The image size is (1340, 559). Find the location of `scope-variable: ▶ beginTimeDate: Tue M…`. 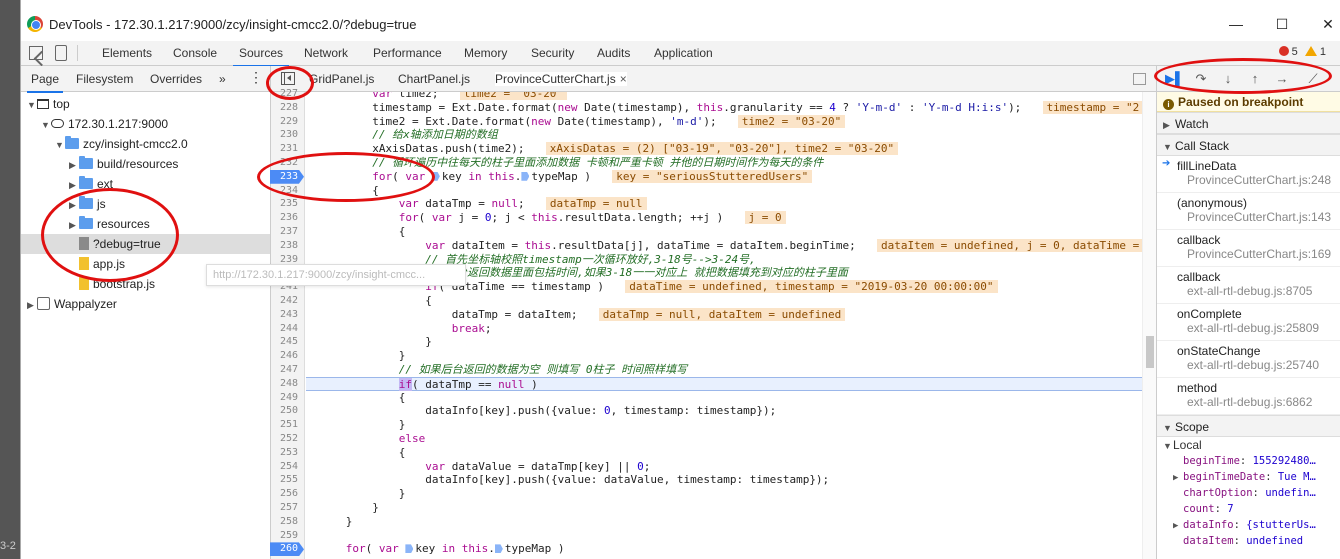

scope-variable: ▶ beginTimeDate: Tue M… is located at coordinates (1248, 477).